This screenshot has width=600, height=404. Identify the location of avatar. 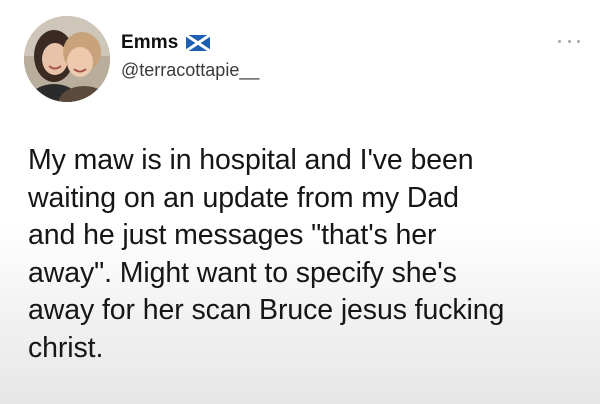
(67, 59).